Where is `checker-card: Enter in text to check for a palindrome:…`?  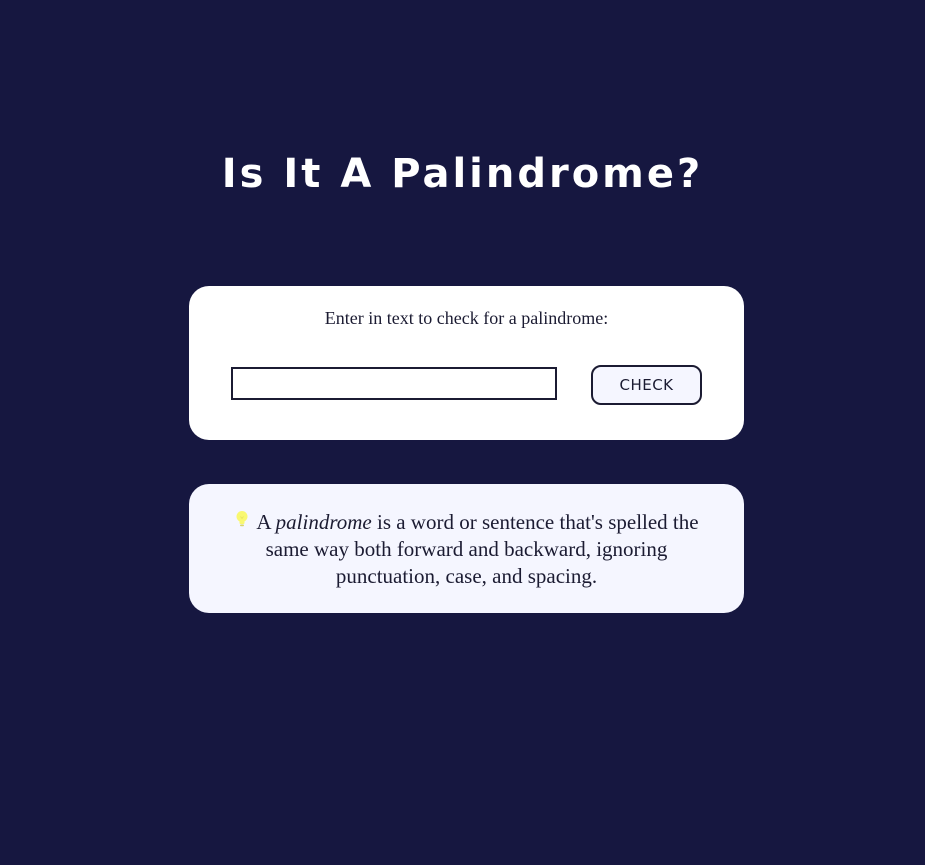
checker-card: Enter in text to check for a palindrome:… is located at coordinates (466, 363).